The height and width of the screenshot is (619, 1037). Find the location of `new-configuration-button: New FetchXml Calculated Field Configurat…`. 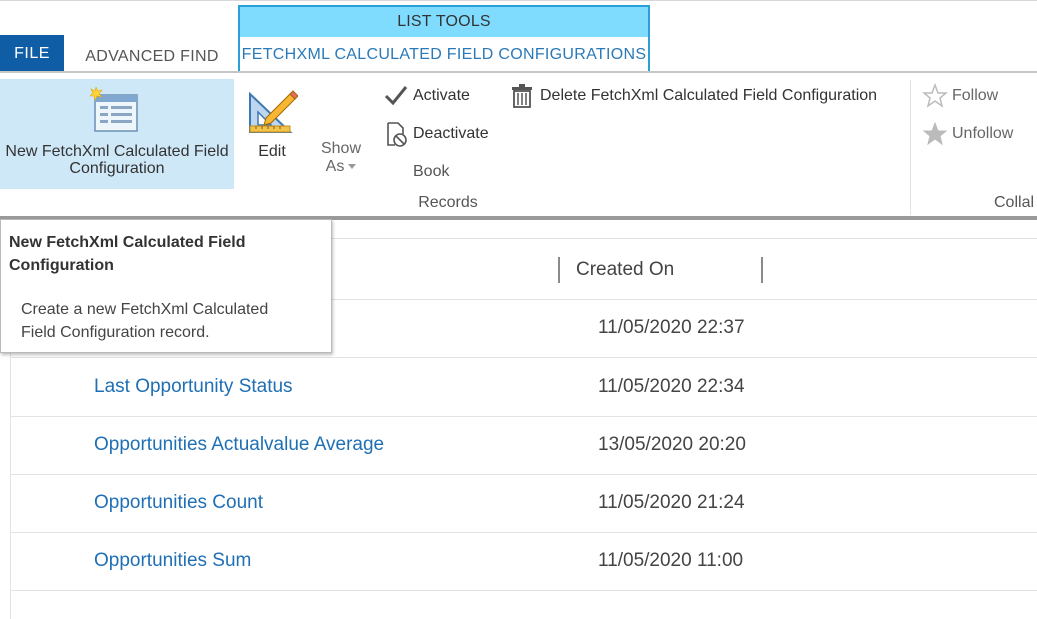

new-configuration-button: New FetchXml Calculated Field Configurat… is located at coordinates (117, 134).